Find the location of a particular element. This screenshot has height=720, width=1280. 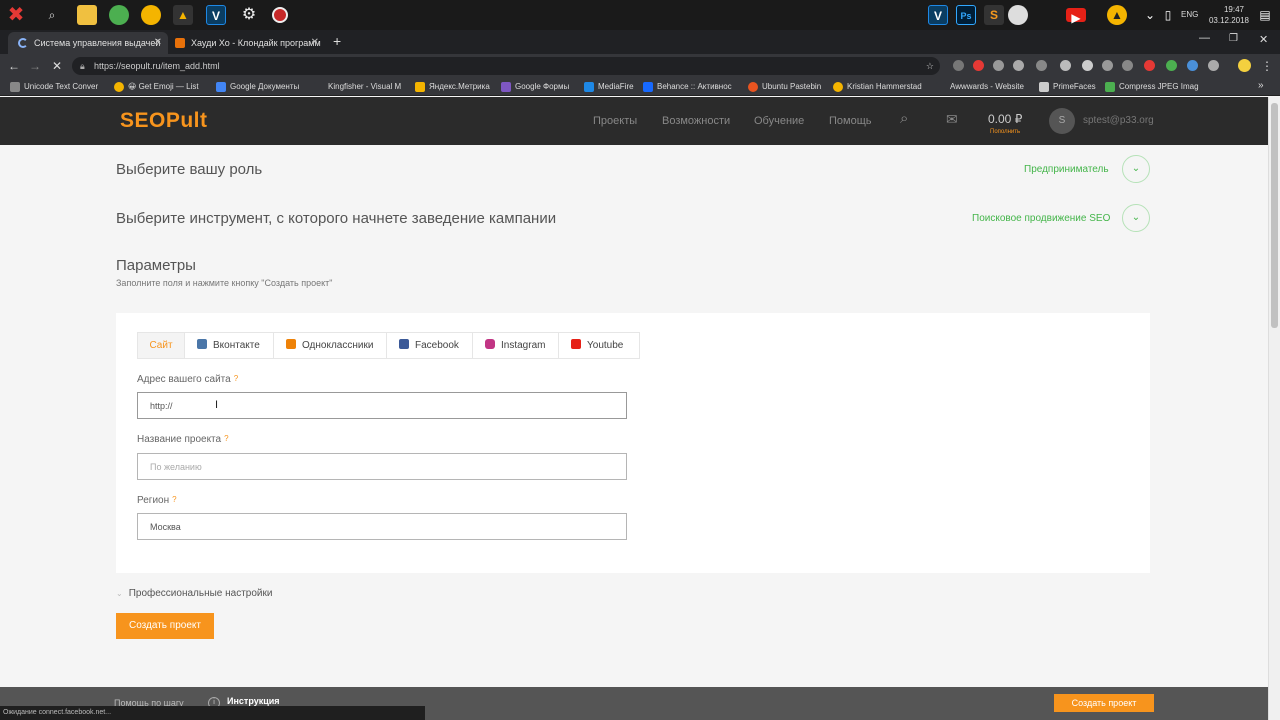

app-x-icon: ✖ is located at coordinates (16, 15).